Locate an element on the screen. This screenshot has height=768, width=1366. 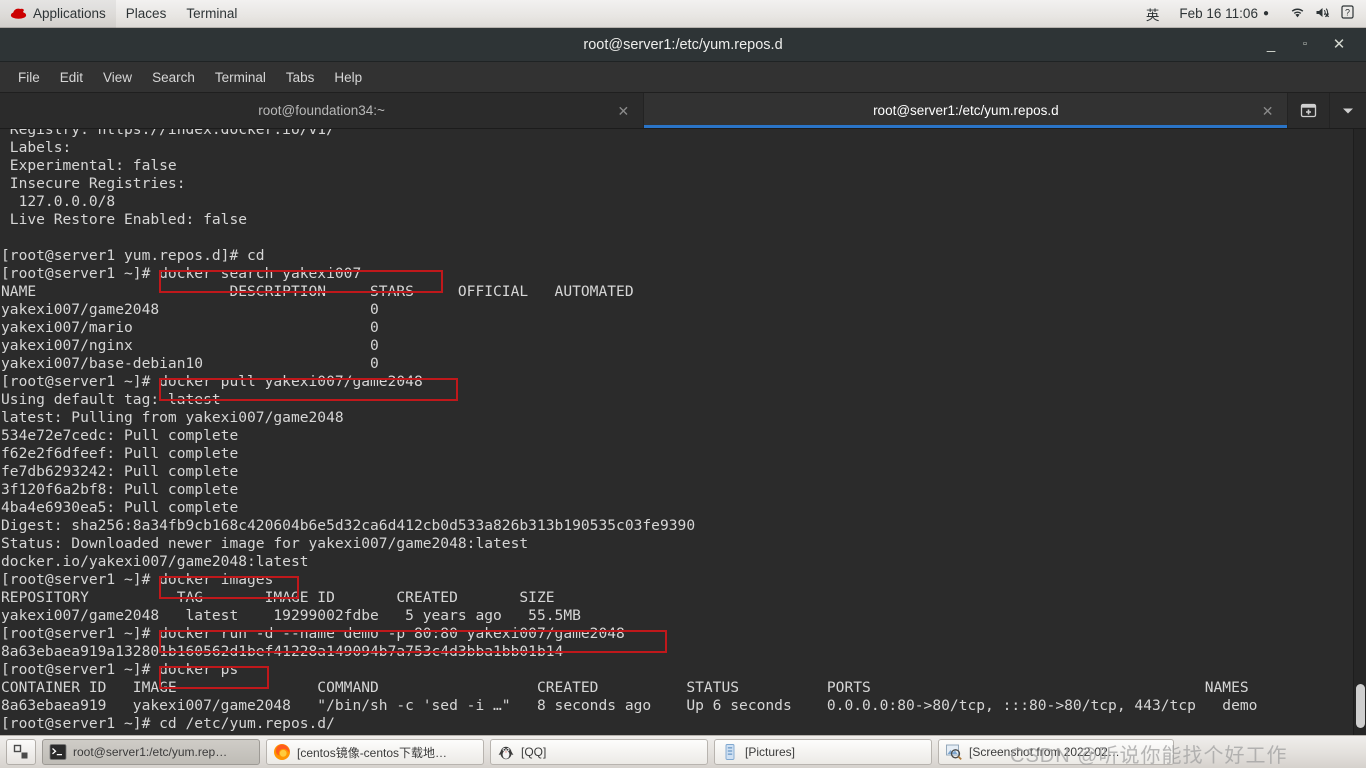
tab-foundation34: root@foundation34:~ ✕ is located at coordinates (322, 110).